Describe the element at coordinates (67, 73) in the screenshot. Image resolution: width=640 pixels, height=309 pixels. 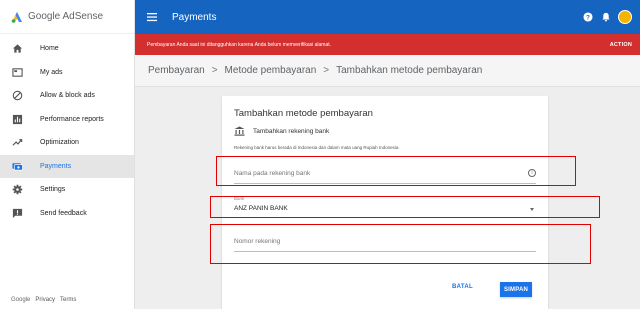
I see `sidebar-item-my-ads: My ads` at that location.